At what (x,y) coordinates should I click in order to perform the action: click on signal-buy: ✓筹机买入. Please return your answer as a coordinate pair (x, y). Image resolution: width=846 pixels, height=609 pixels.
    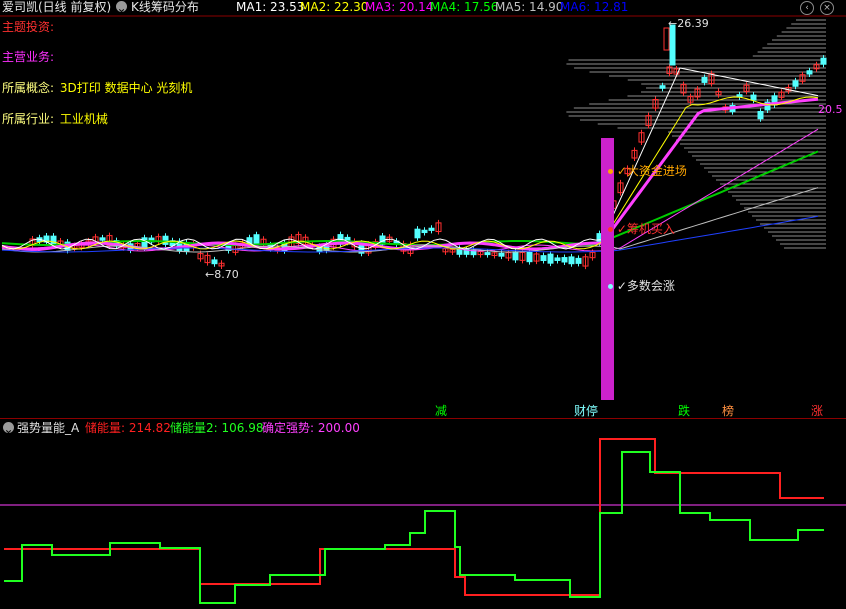
    Looking at the image, I should click on (641, 228).